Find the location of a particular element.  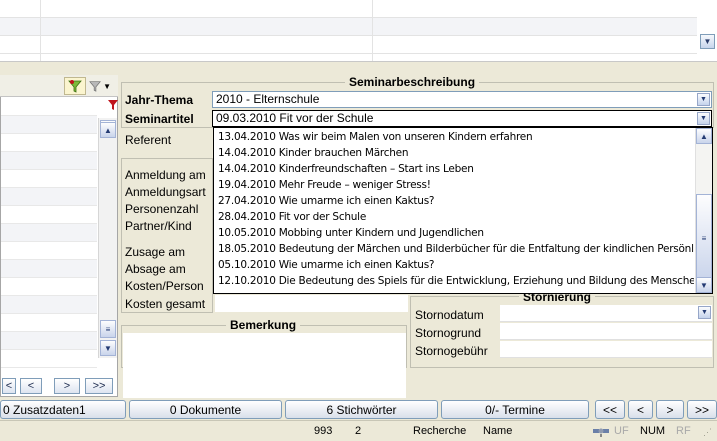

kosten-person-label: Kosten/Person is located at coordinates (164, 286).